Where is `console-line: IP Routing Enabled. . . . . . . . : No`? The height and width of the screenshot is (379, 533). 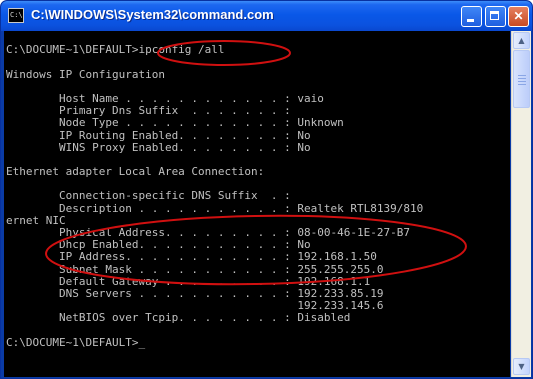
console-line: IP Routing Enabled. . . . . . . . : No is located at coordinates (158, 135).